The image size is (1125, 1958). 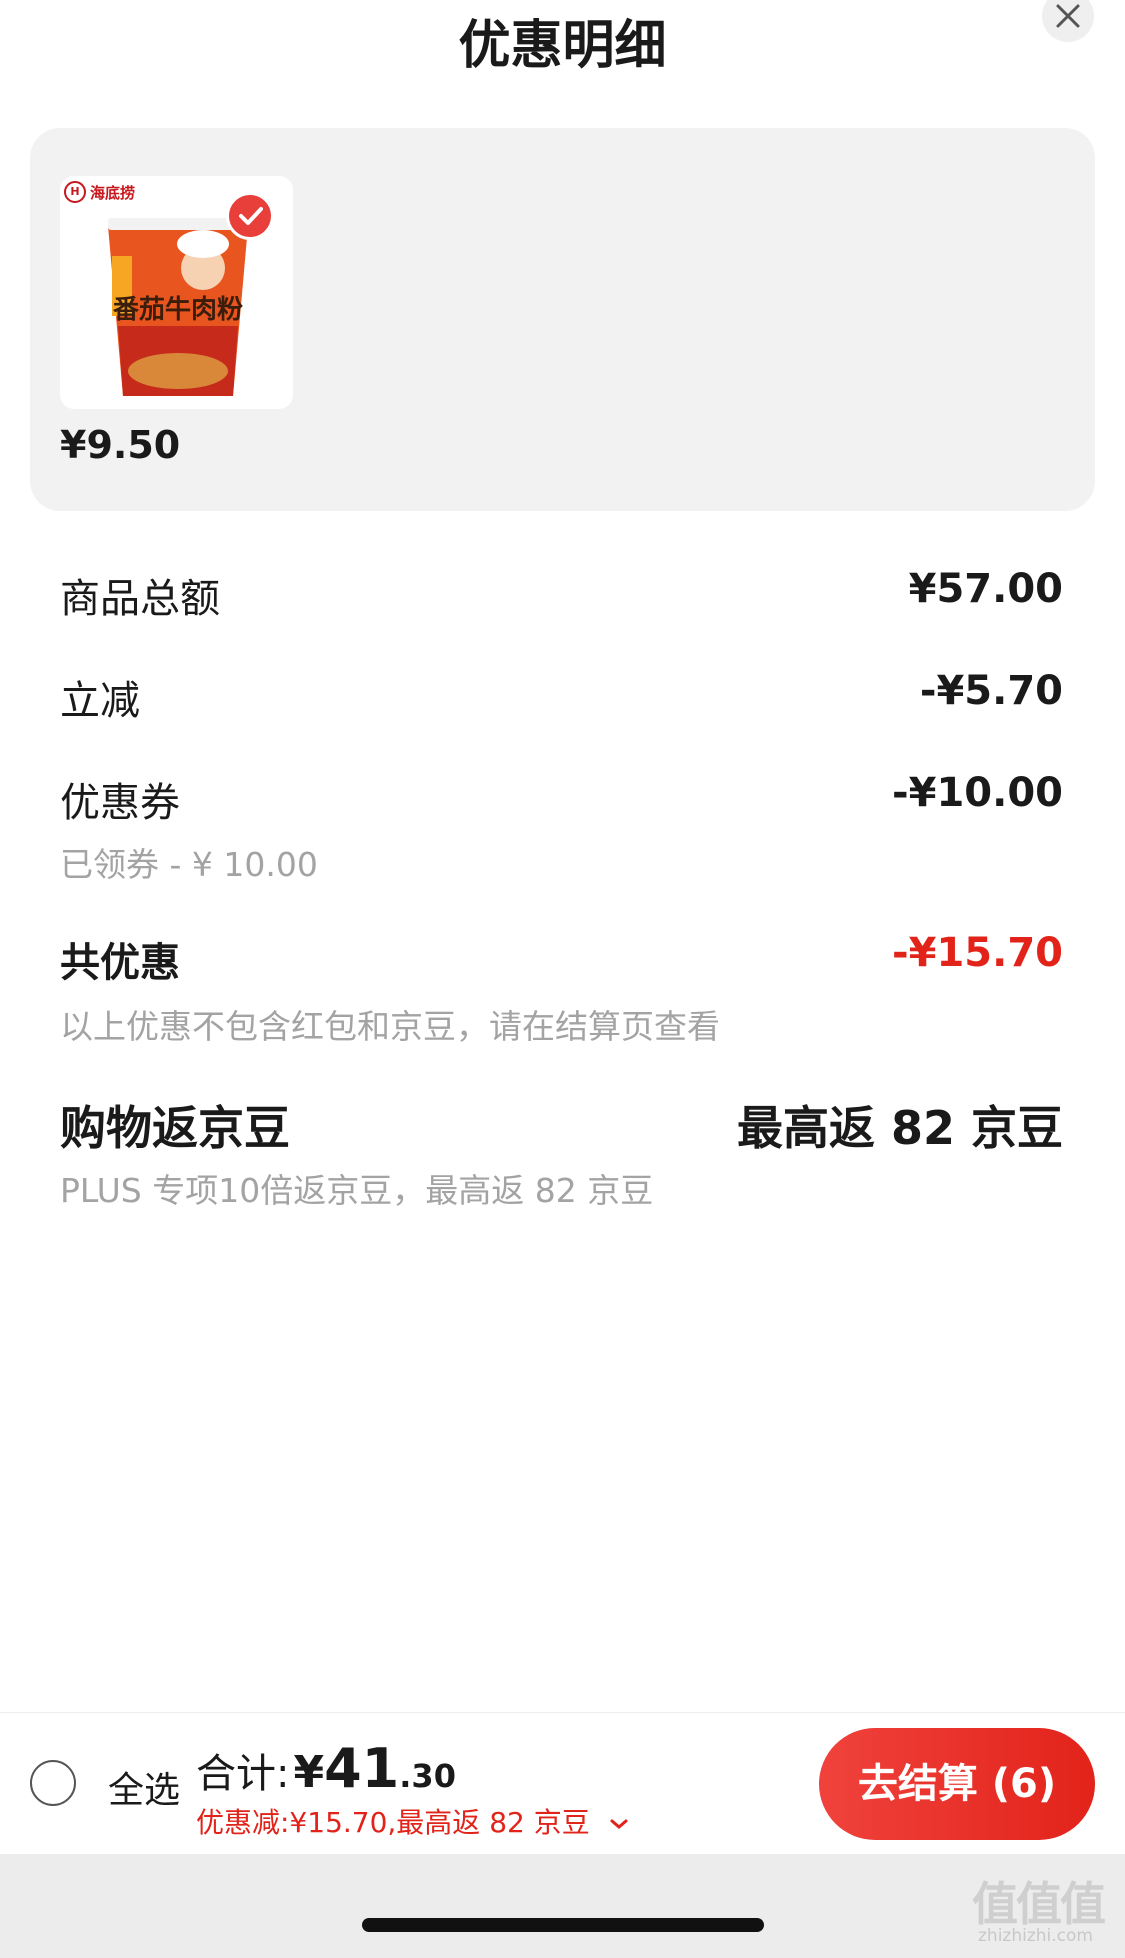 I want to click on total-discount-note: 以上优惠不包含红包和京豆，请在结算页查看, so click(x=390, y=1026).